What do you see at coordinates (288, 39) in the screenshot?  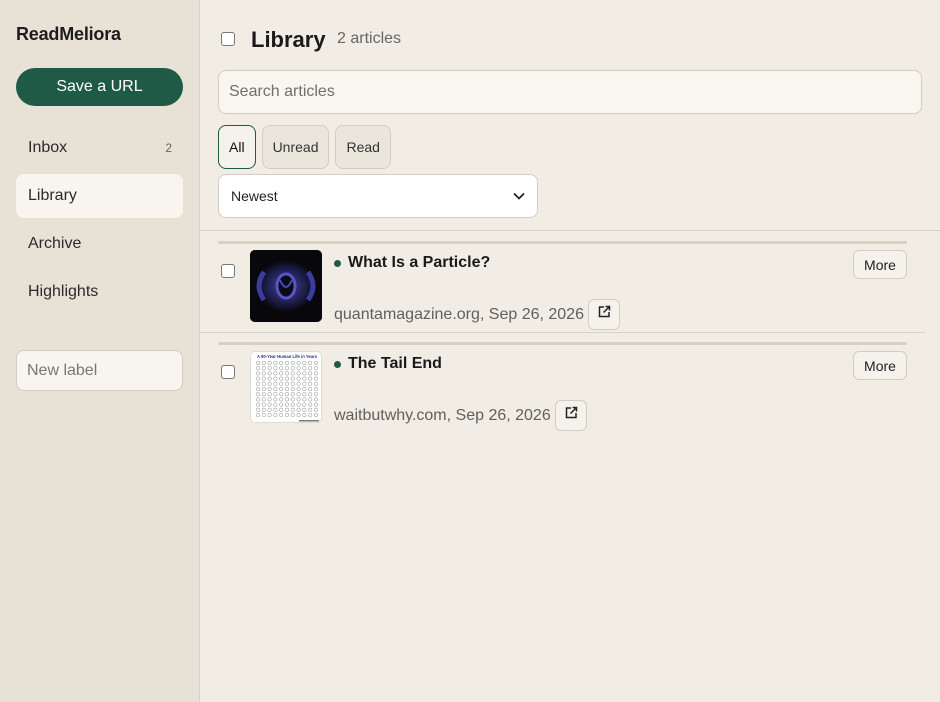 I see `page-title: Library` at bounding box center [288, 39].